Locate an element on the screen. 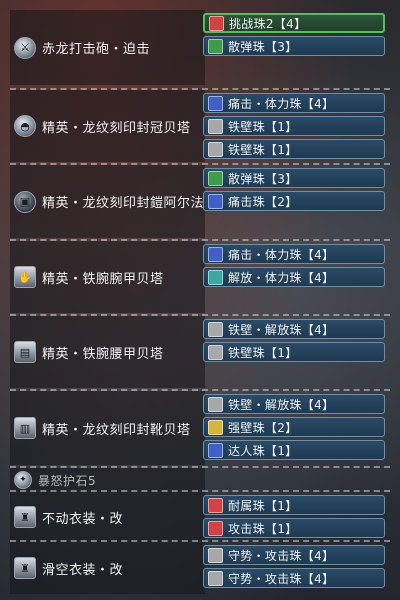  equipment-piece: ▤ 精英・铁腕腰甲贝塔 is located at coordinates (111, 352).